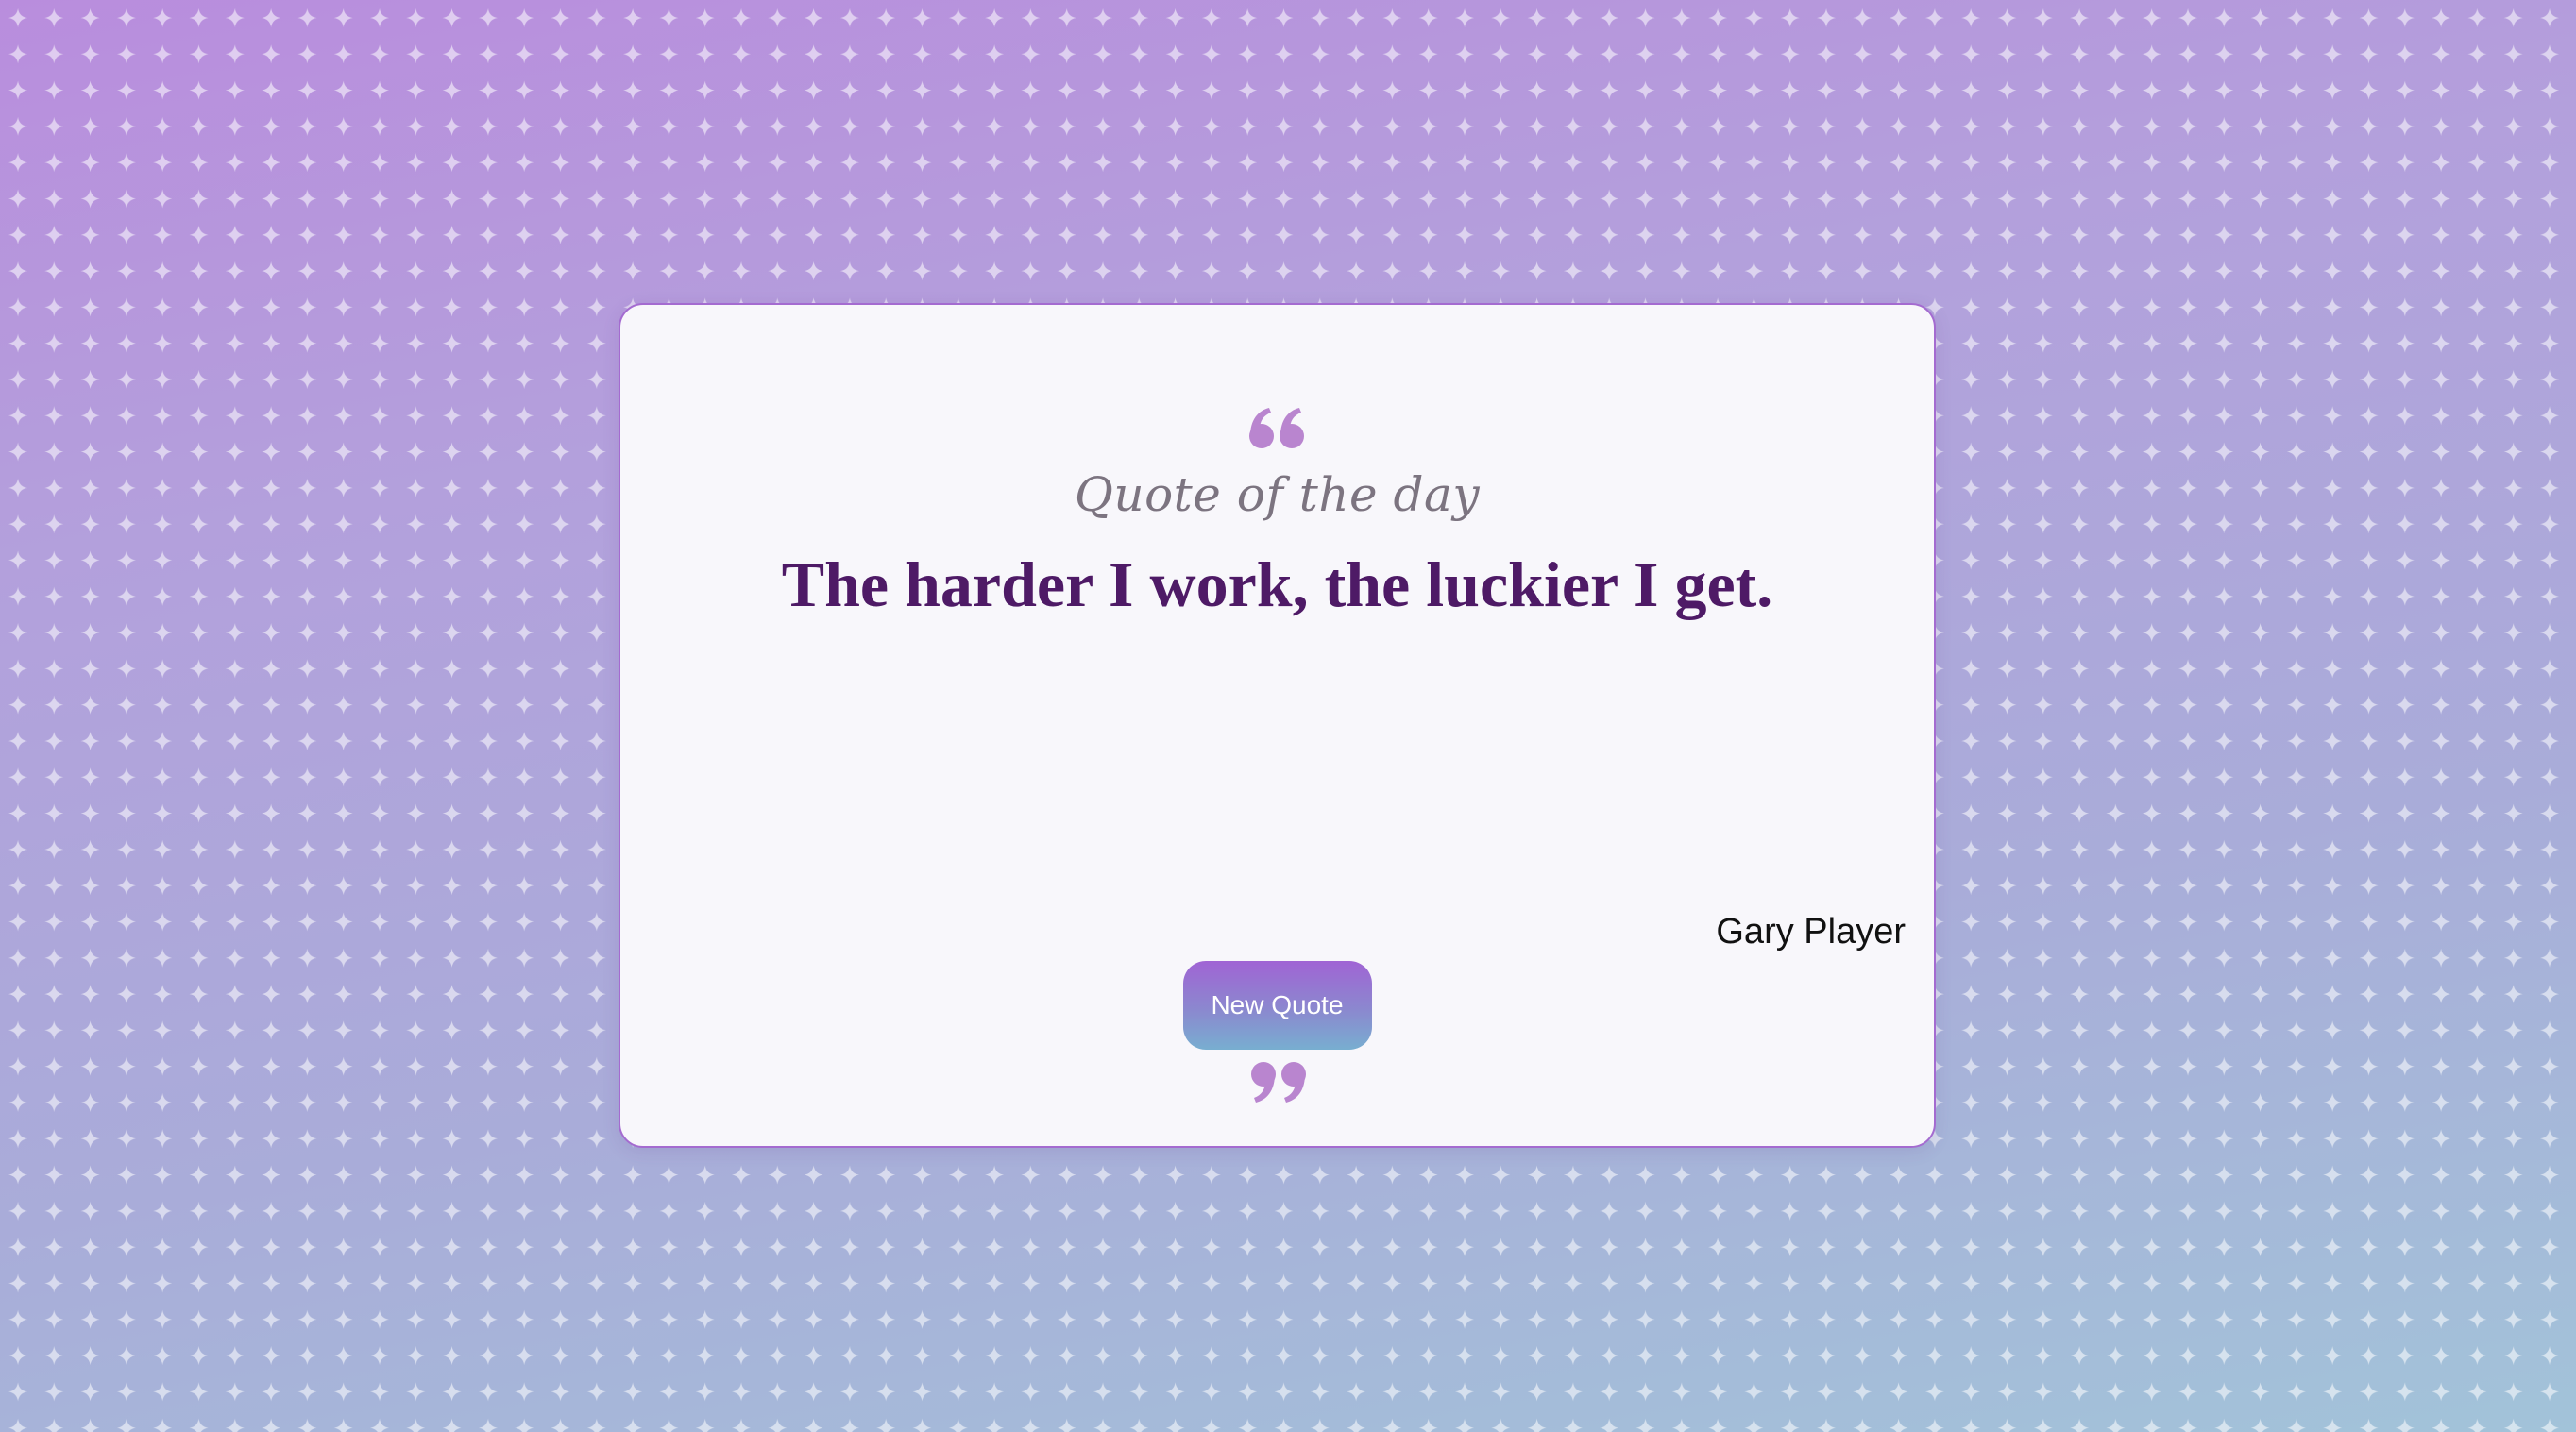 Image resolution: width=2576 pixels, height=1432 pixels. What do you see at coordinates (1277, 584) in the screenshot?
I see `quote-text: The harder I work, the luckier I get.` at bounding box center [1277, 584].